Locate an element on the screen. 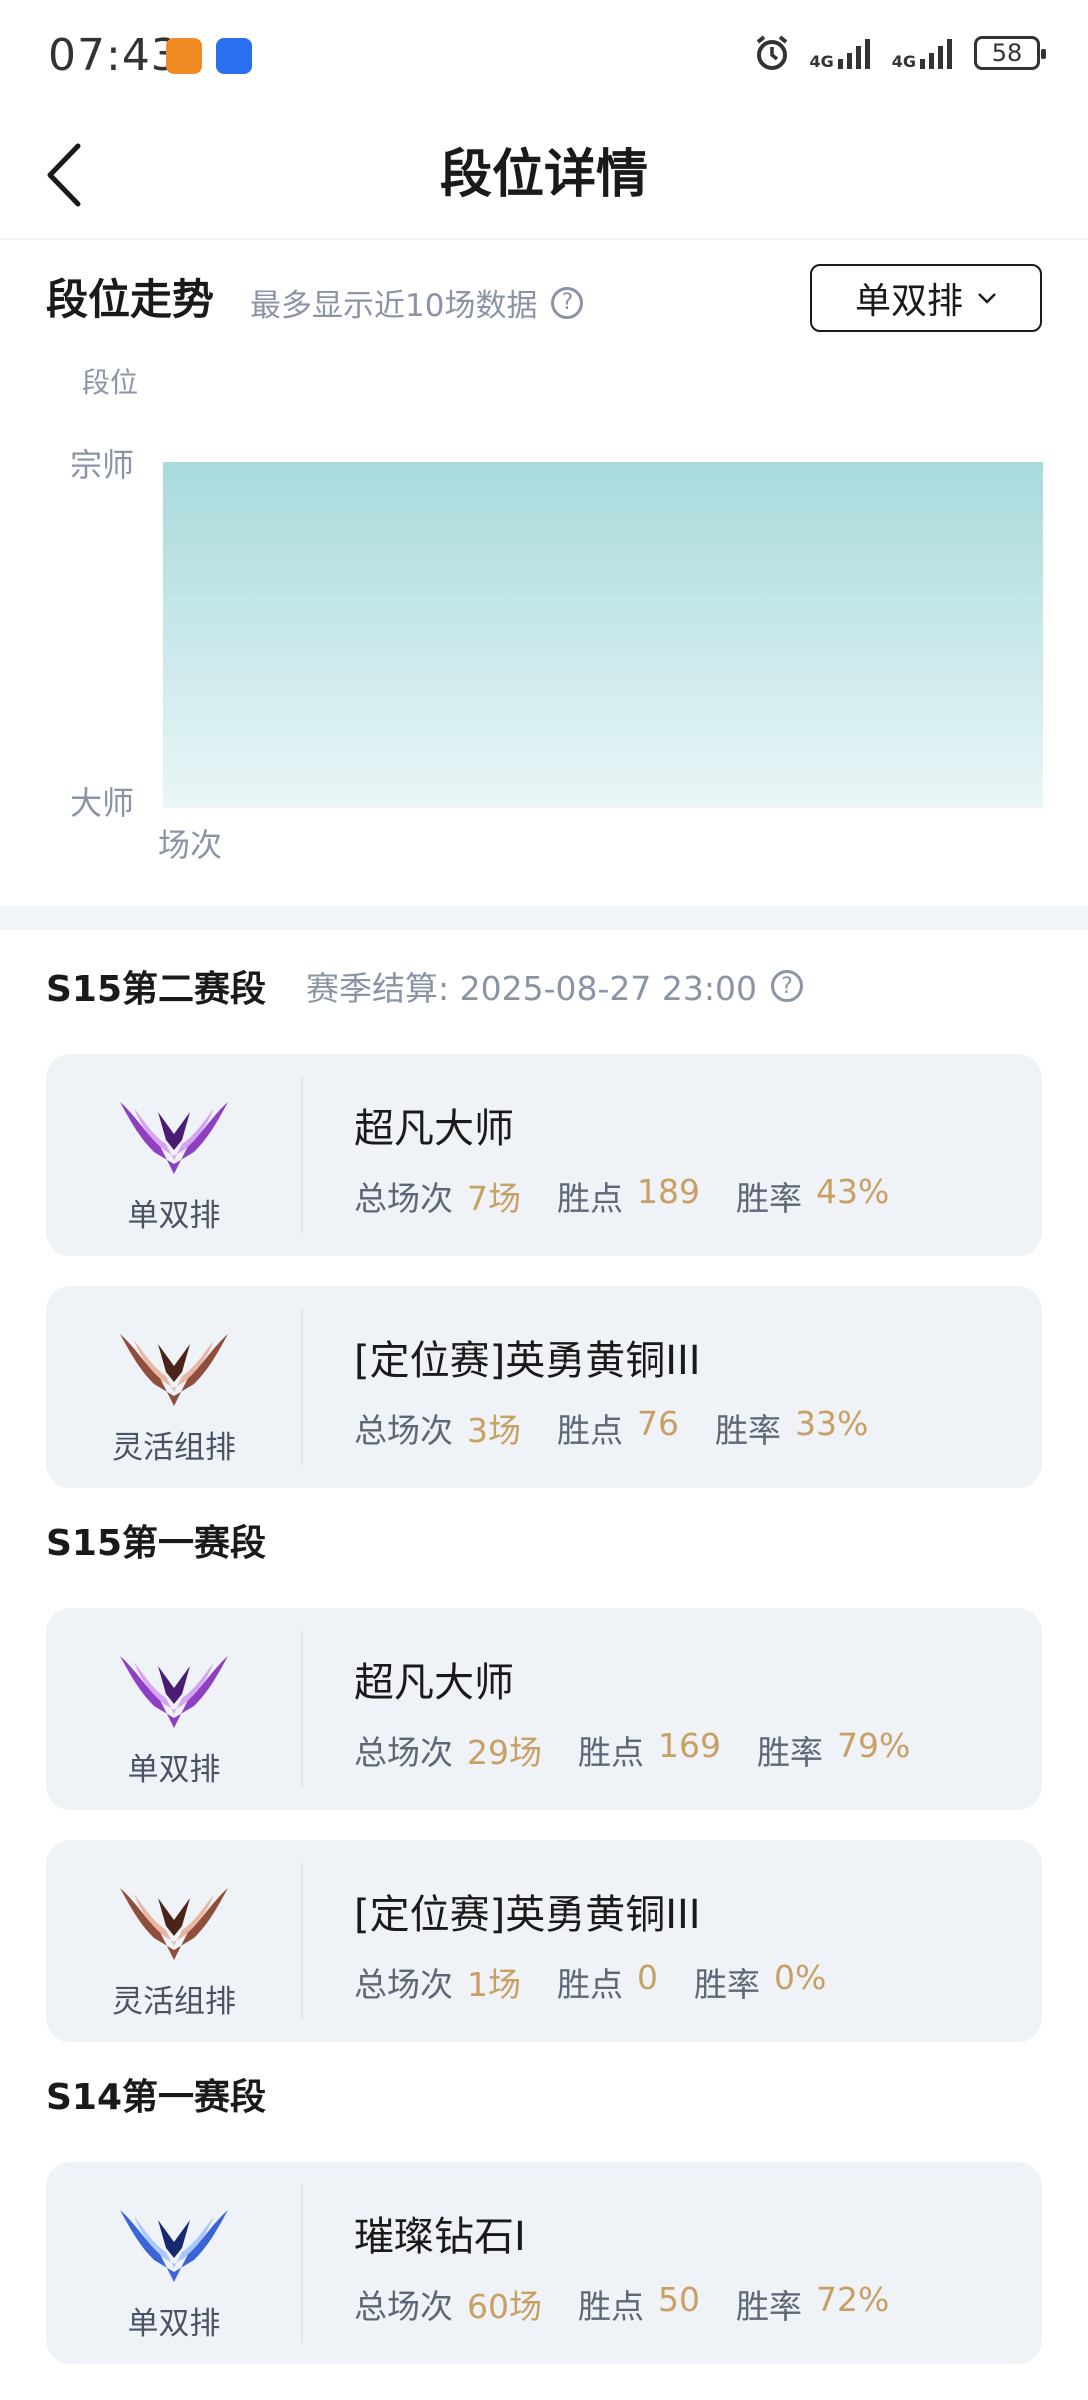  signal-1: 4G is located at coordinates (841, 53).